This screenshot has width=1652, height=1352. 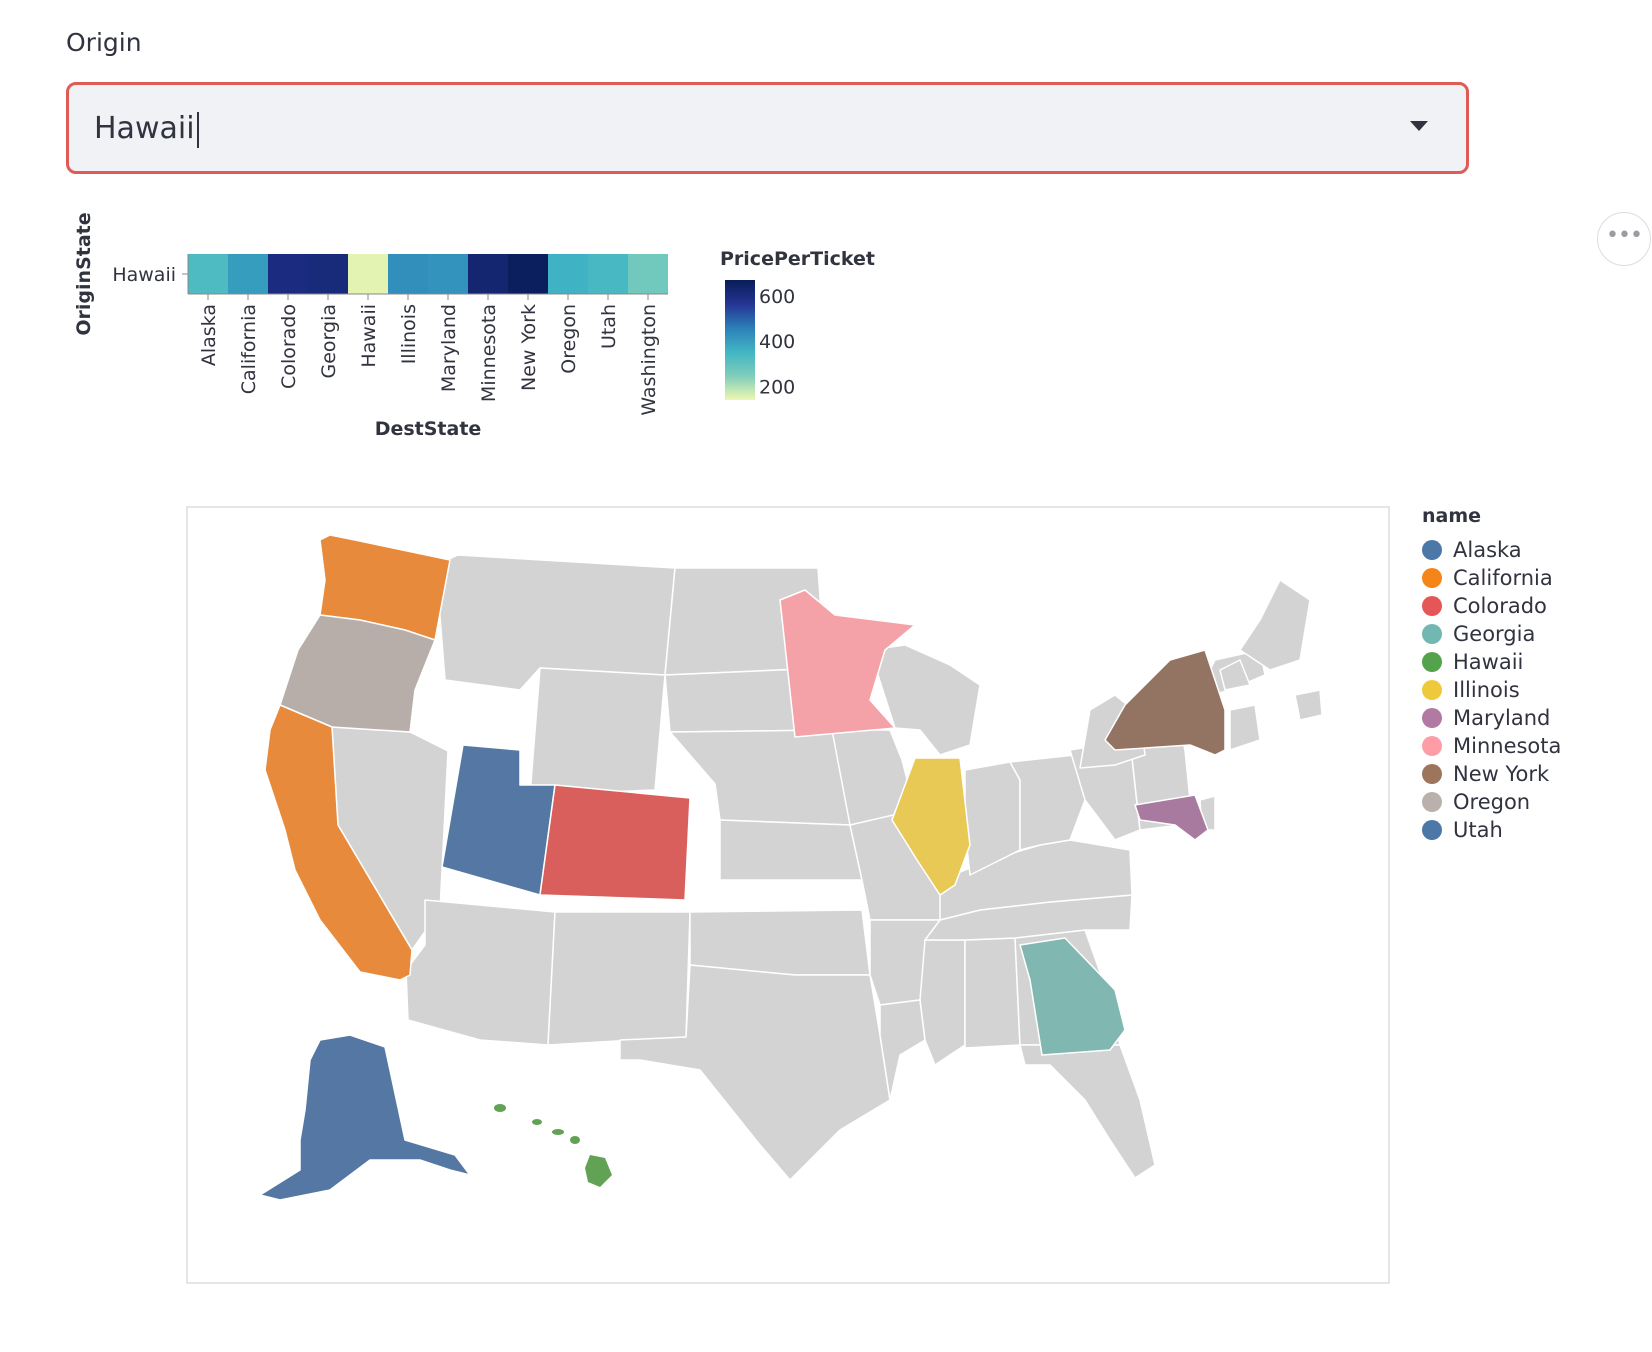 What do you see at coordinates (1488, 662) in the screenshot?
I see `legend-entry-label: Hawaii` at bounding box center [1488, 662].